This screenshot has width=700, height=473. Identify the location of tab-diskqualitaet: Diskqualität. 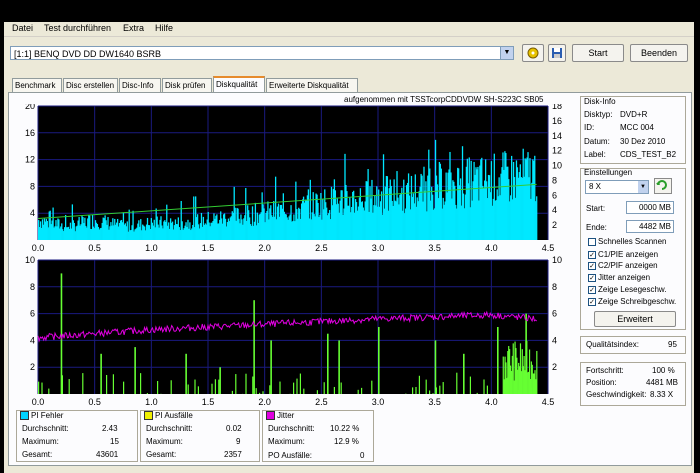
(239, 84).